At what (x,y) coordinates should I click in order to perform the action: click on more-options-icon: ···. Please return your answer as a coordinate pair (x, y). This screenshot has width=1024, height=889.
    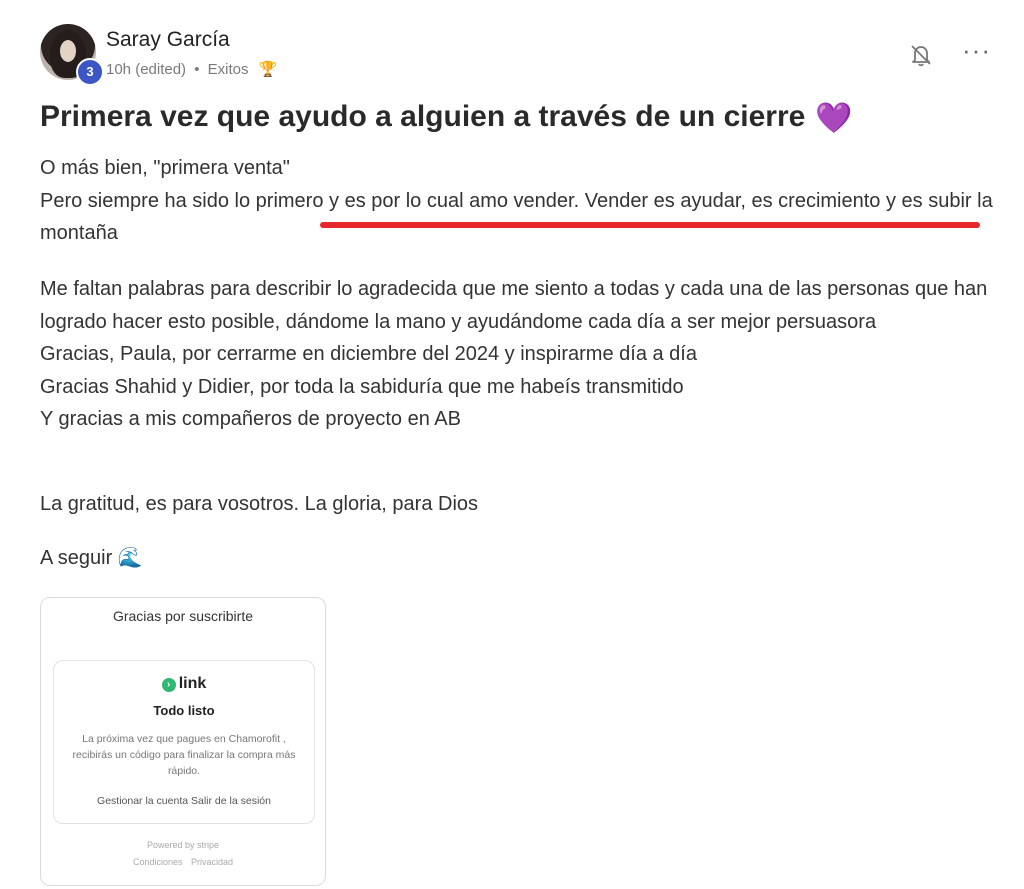
    Looking at the image, I should click on (977, 52).